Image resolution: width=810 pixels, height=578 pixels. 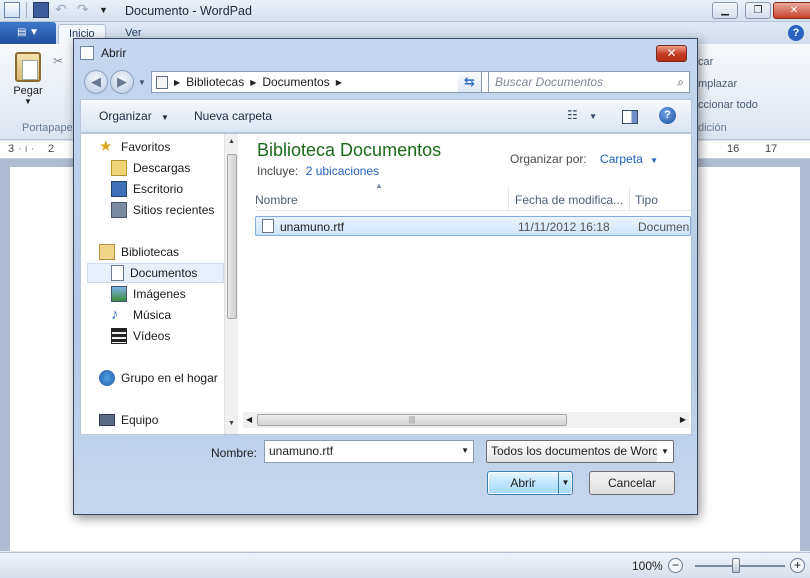 What do you see at coordinates (28, 79) in the screenshot?
I see `paste-button: Pegar ▼` at bounding box center [28, 79].